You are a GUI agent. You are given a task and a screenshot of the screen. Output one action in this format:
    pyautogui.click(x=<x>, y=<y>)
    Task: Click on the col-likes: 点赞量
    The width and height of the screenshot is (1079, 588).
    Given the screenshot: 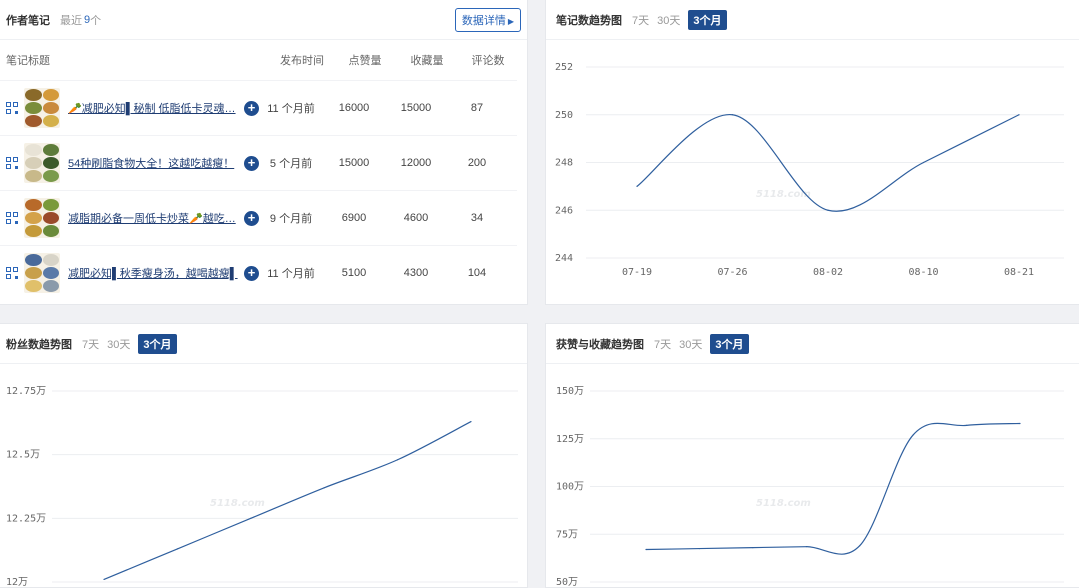 What is the action you would take?
    pyautogui.click(x=365, y=61)
    